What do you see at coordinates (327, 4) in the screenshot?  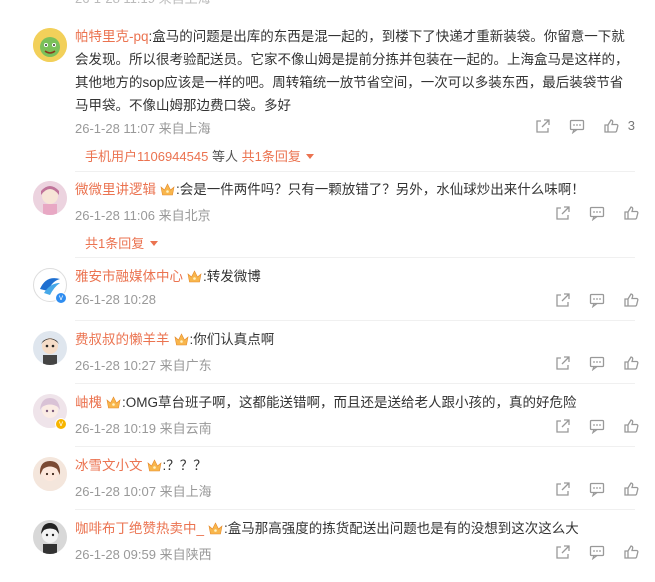 I see `previous-comment-fragment: 26-1-28 11:19 来自上海` at bounding box center [327, 4].